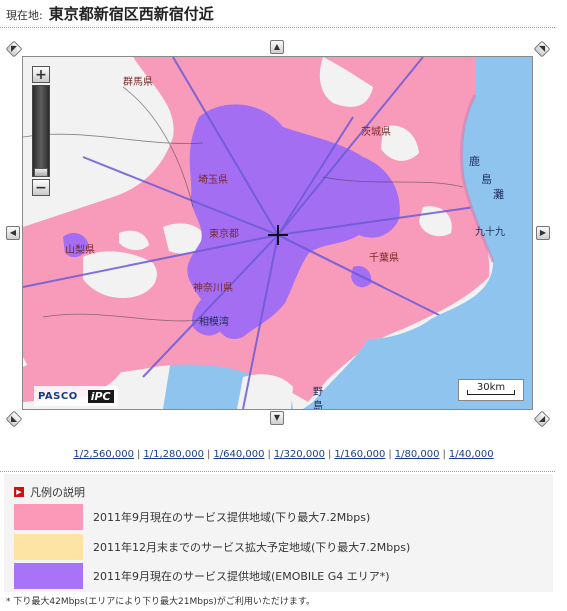  What do you see at coordinates (24, 15) in the screenshot?
I see `current-location-label: 現在地:` at bounding box center [24, 15].